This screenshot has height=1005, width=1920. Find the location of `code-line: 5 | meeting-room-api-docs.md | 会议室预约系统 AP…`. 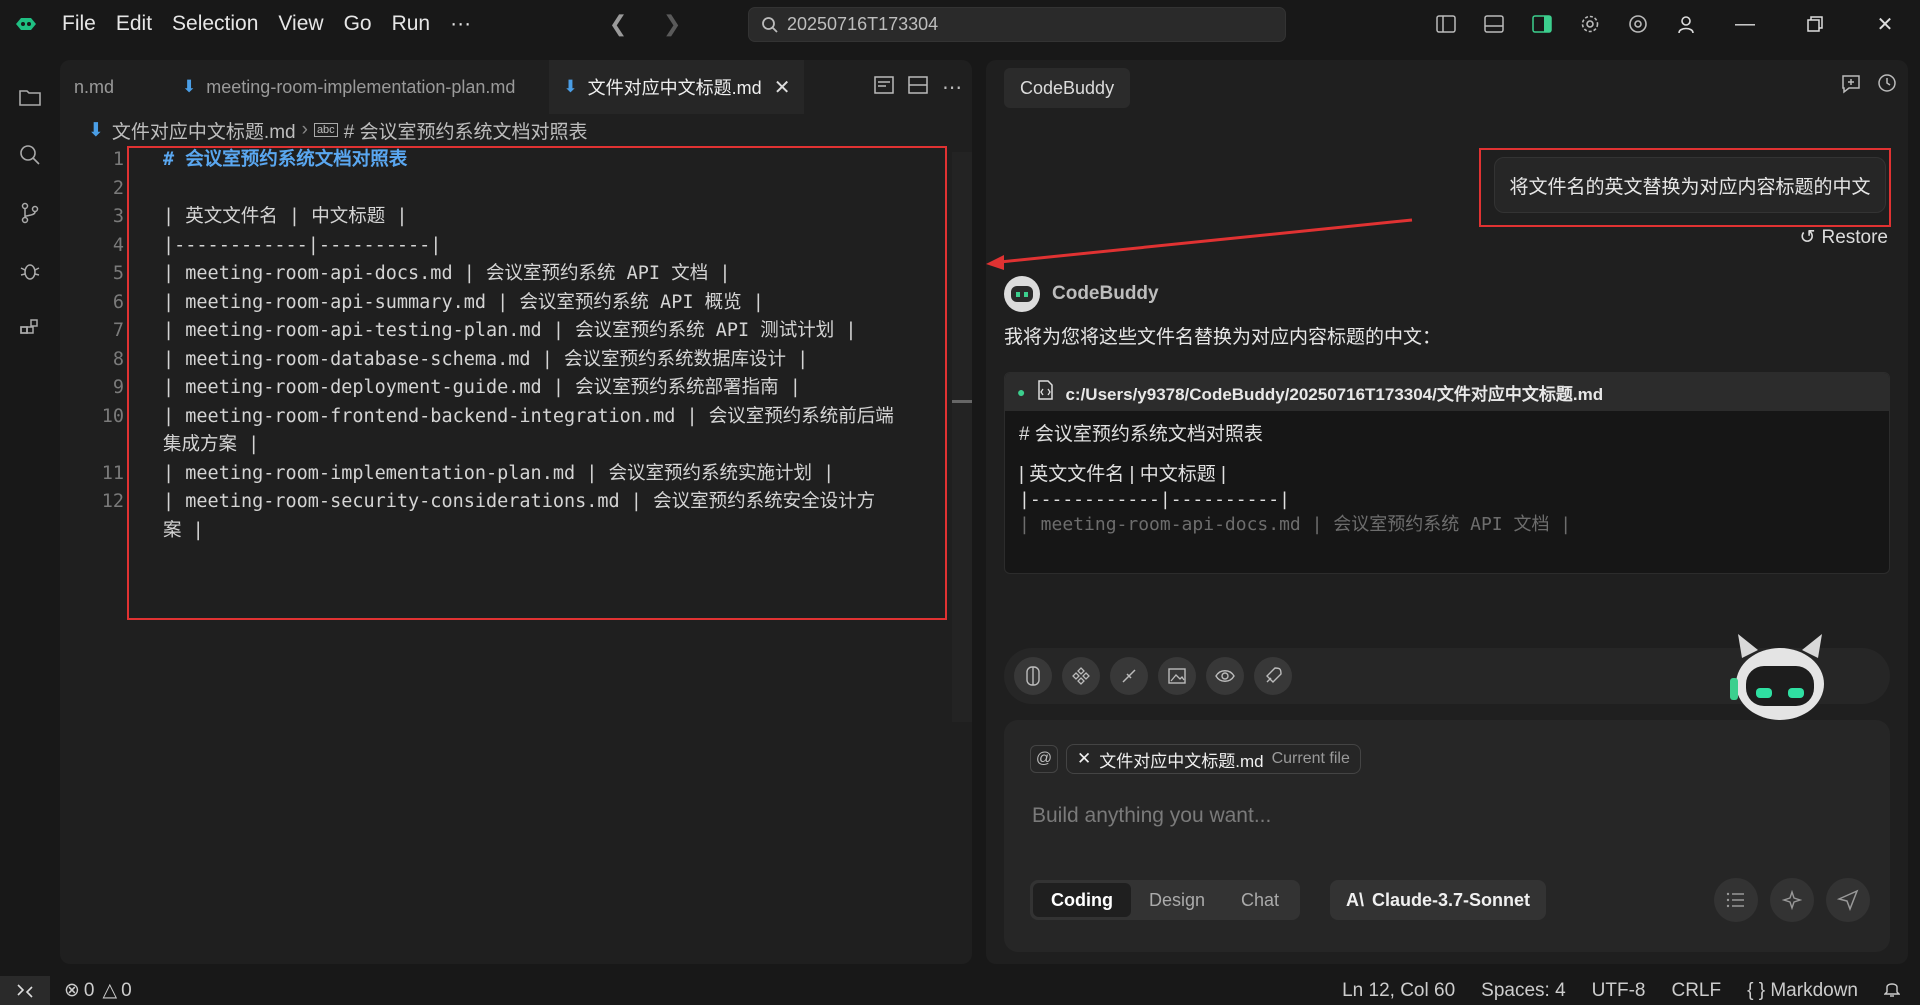

code-line: 5 | meeting-room-api-docs.md | 会议室预约系统 AP… is located at coordinates (510, 274).